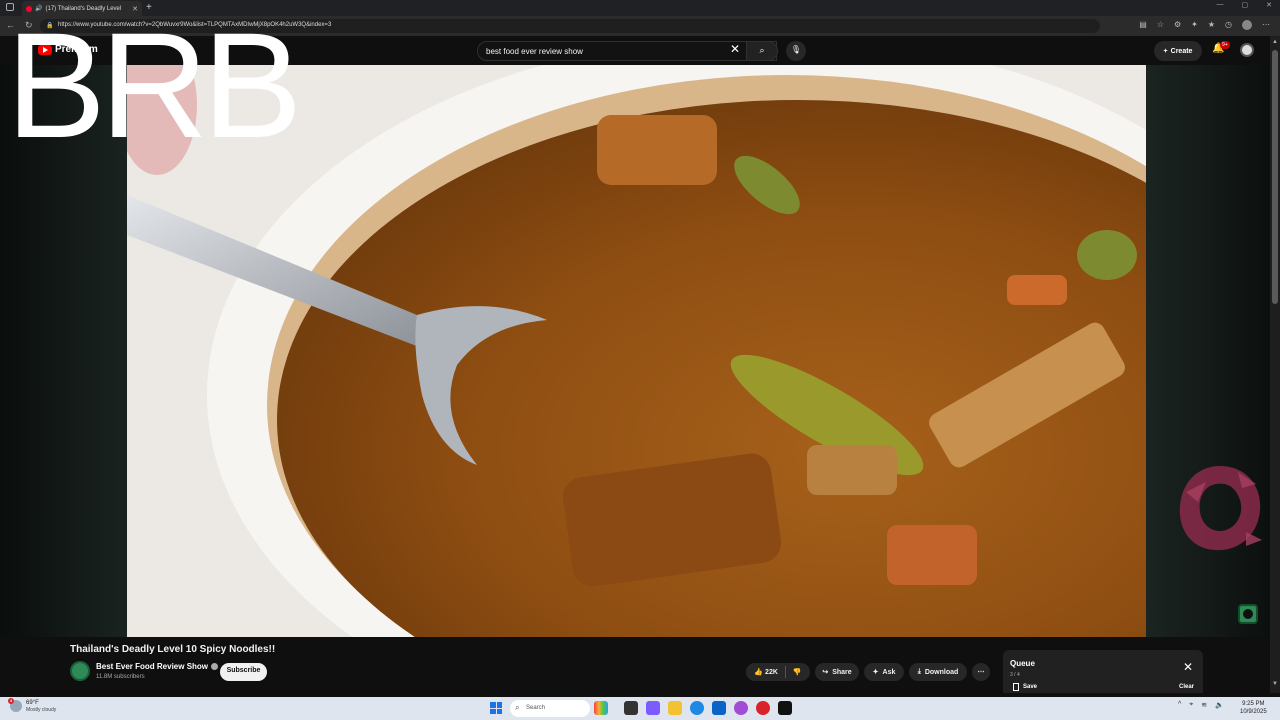 This screenshot has width=1280, height=720. I want to click on notification-badge: 9+, so click(1225, 45).